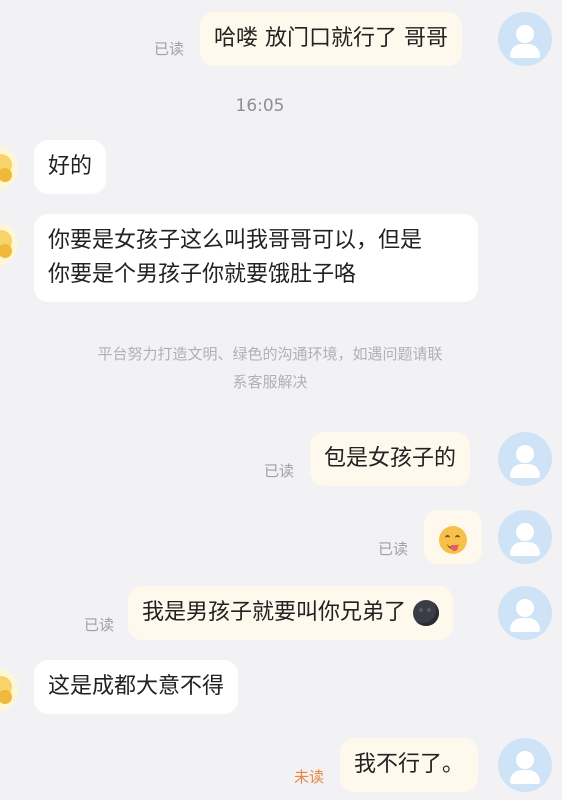 The image size is (562, 800). I want to click on message-bubble, so click(453, 537).